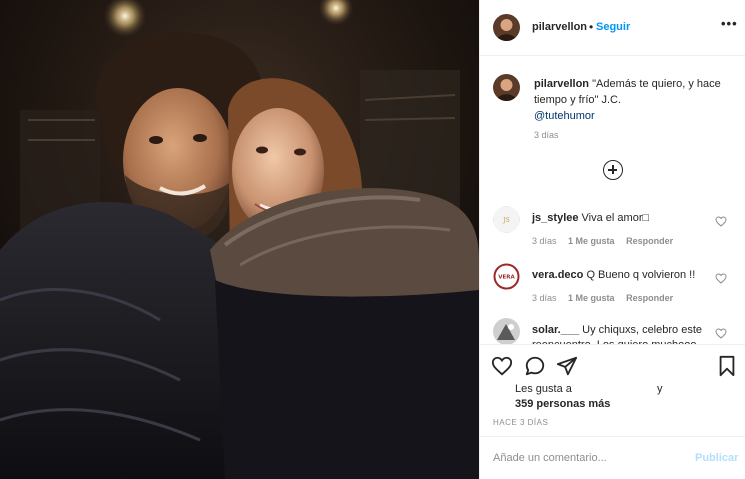  I want to click on add-comment-bar: Añade un comentario... Publicar, so click(612, 457).